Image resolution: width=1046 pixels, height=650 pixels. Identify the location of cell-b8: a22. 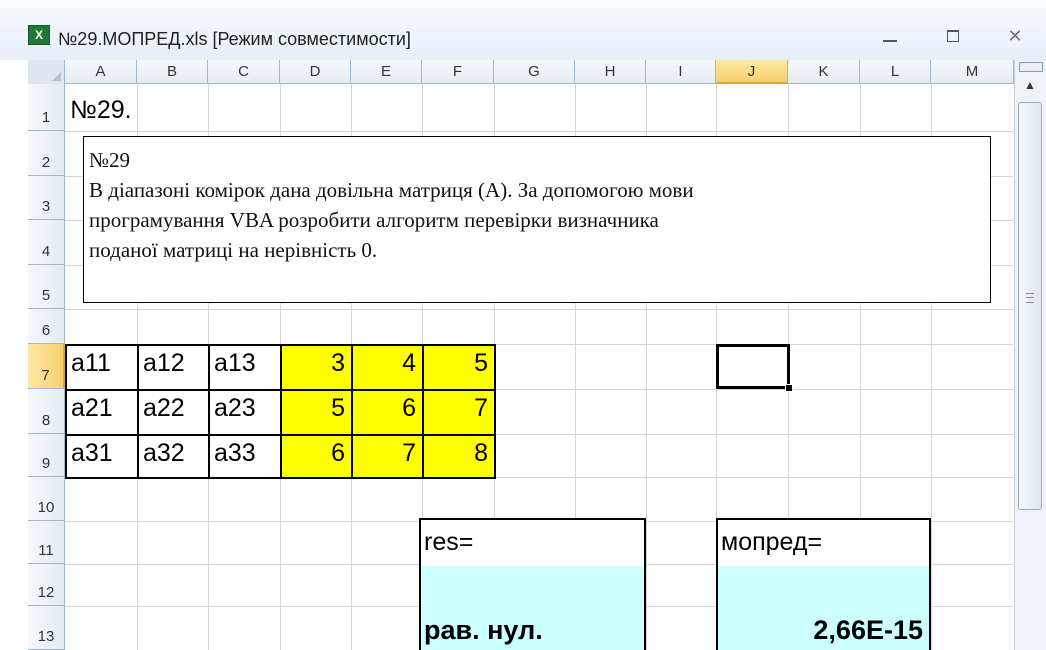
(173, 412).